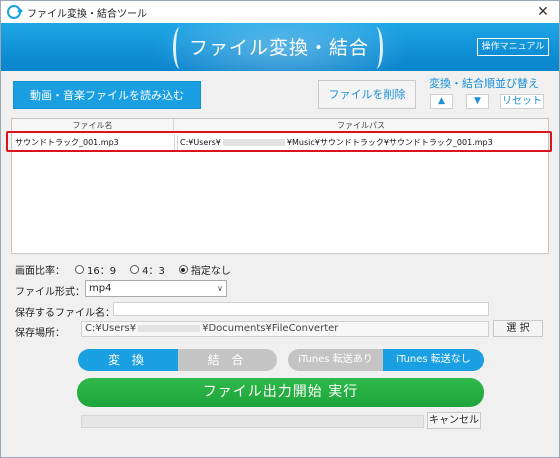  What do you see at coordinates (14, 12) in the screenshot?
I see `app-refresh-icon` at bounding box center [14, 12].